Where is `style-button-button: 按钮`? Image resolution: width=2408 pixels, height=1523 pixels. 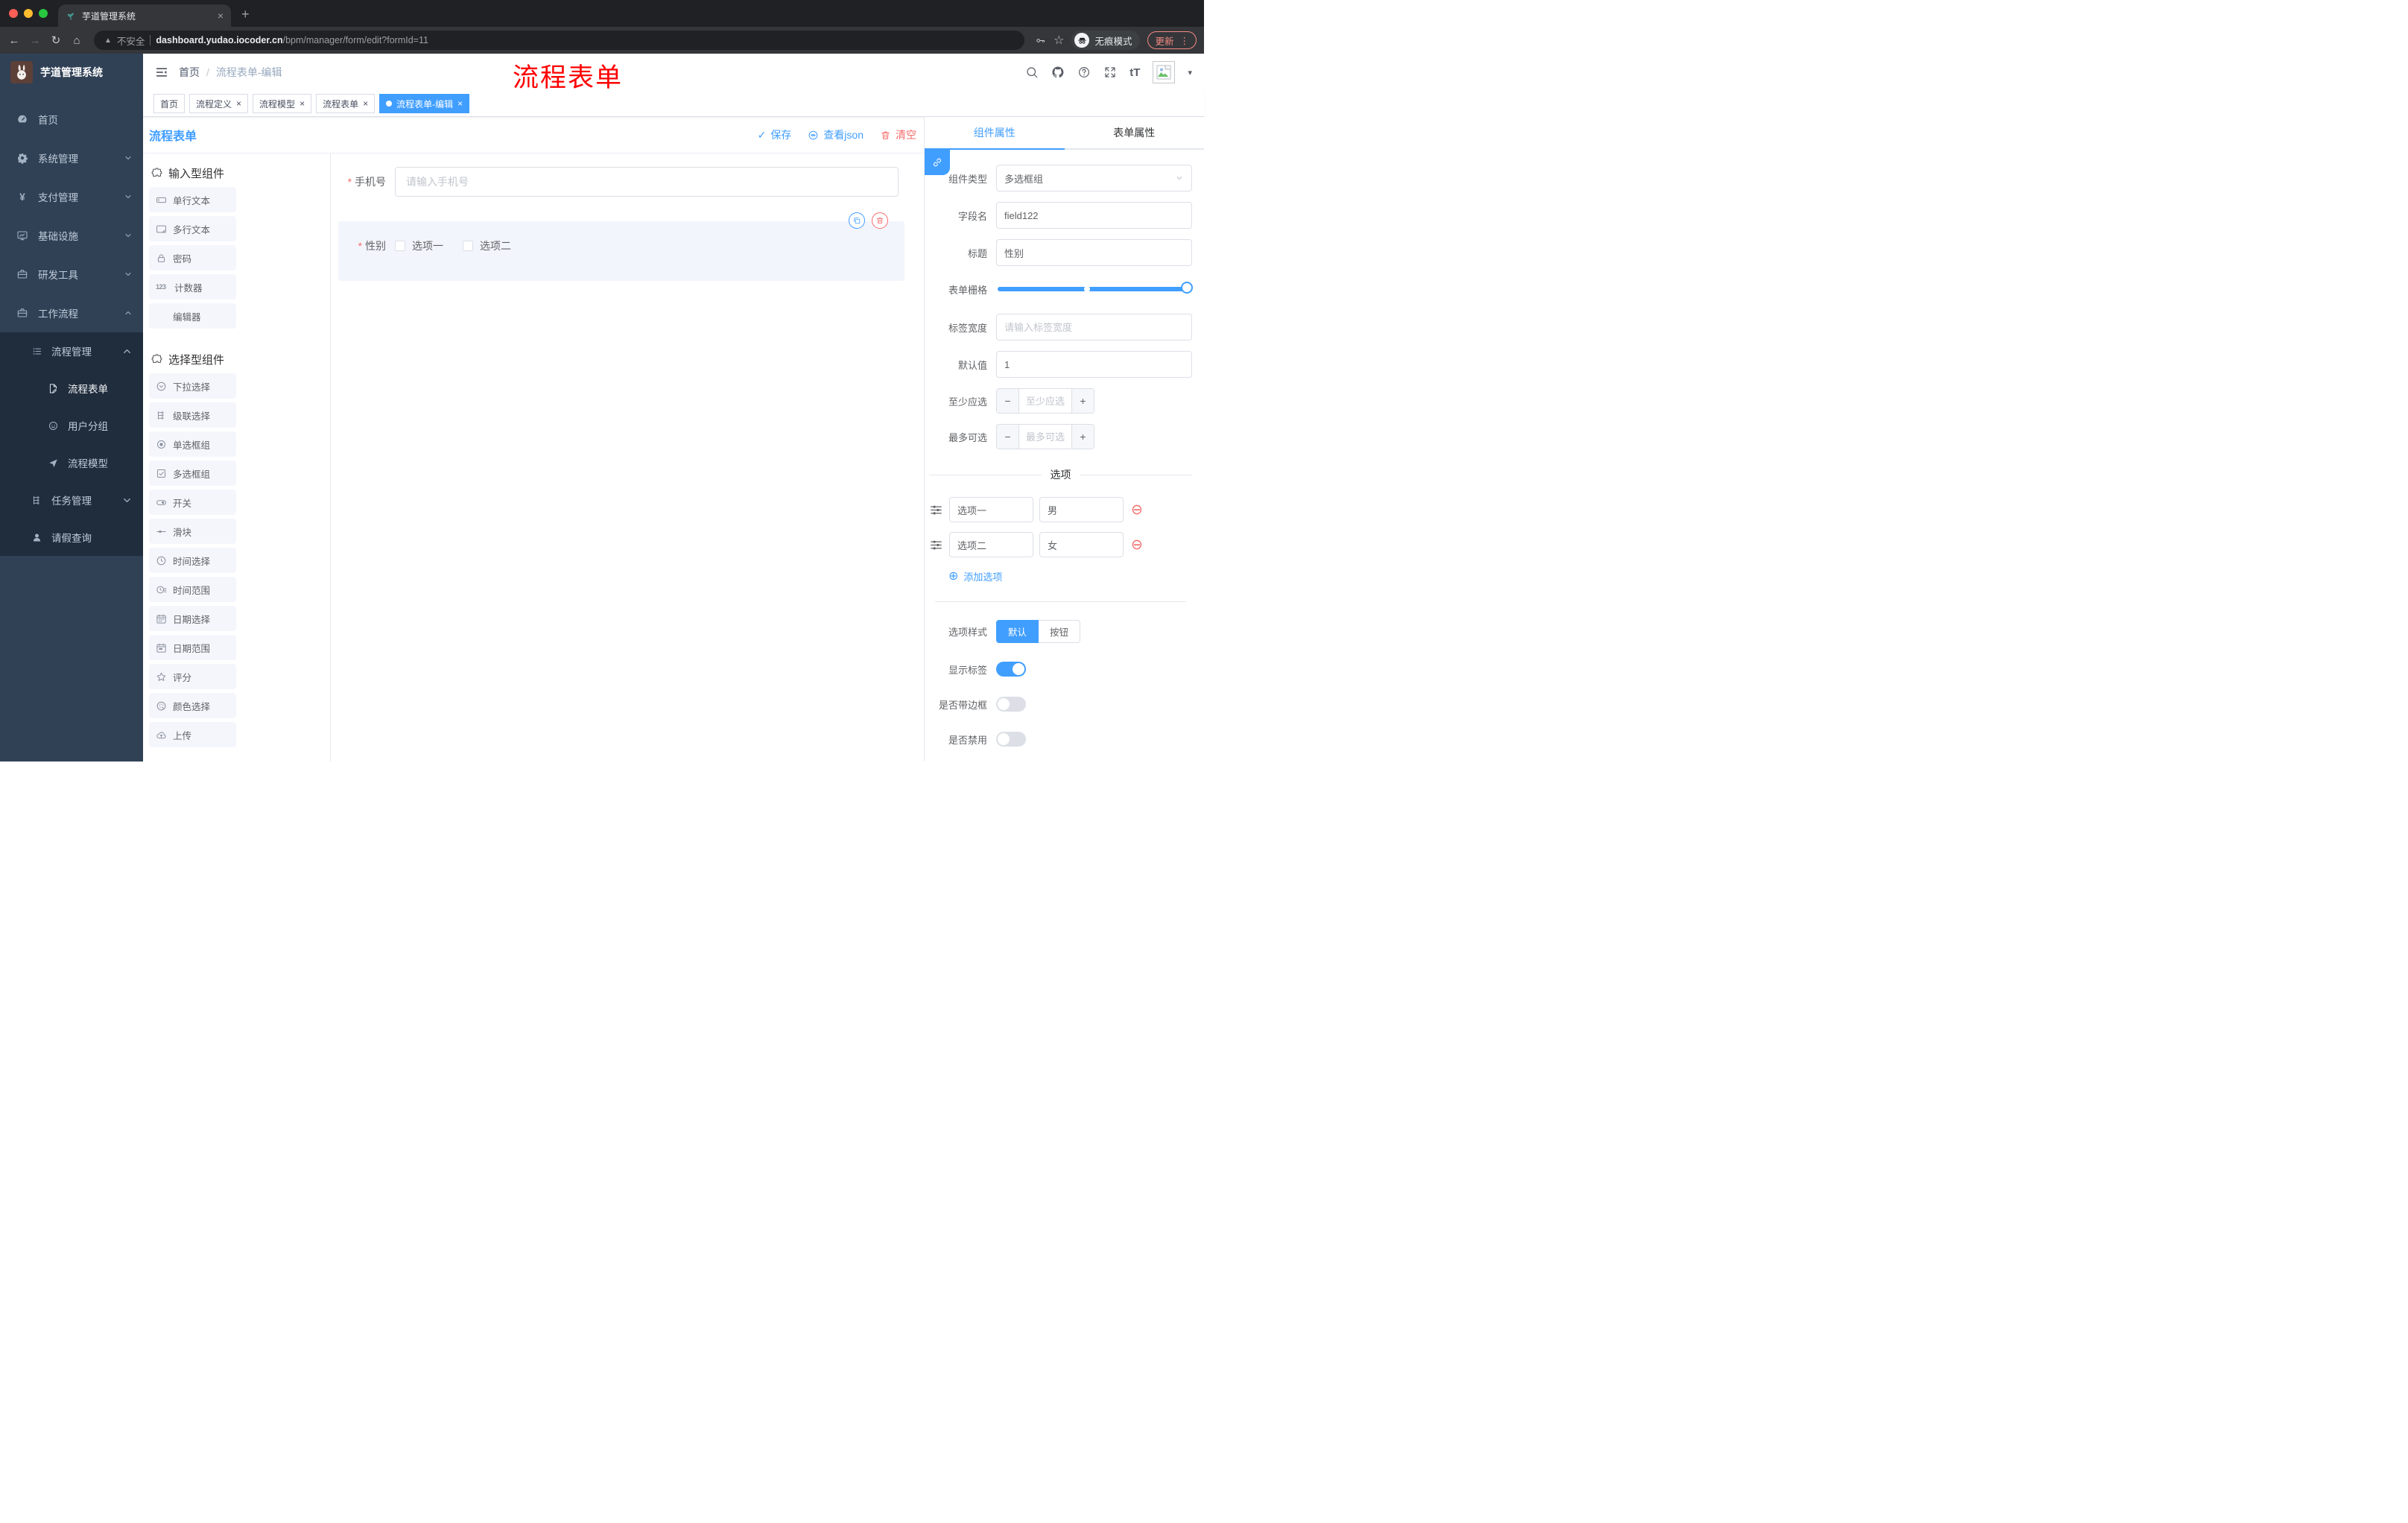 style-button-button: 按钮 is located at coordinates (1060, 631).